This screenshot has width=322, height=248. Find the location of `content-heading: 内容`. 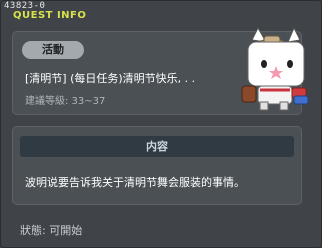

content-heading: 内容 is located at coordinates (157, 146).